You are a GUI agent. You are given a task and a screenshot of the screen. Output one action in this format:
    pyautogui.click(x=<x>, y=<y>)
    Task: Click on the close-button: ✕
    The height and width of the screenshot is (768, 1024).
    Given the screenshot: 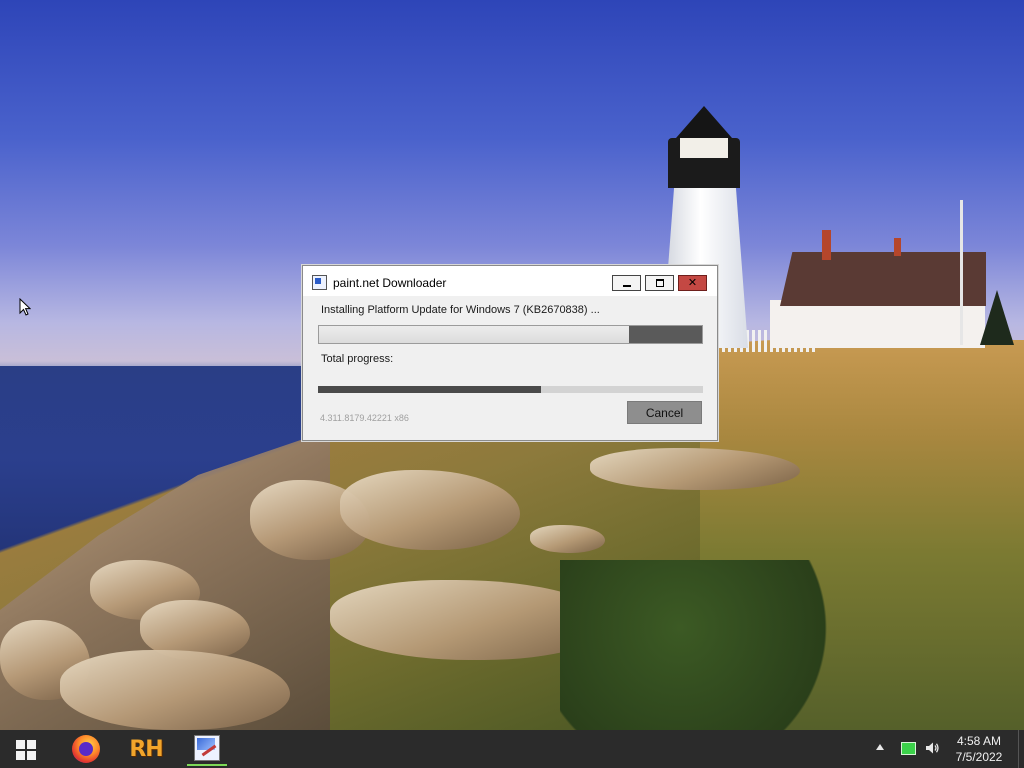 What is the action you would take?
    pyautogui.click(x=692, y=283)
    